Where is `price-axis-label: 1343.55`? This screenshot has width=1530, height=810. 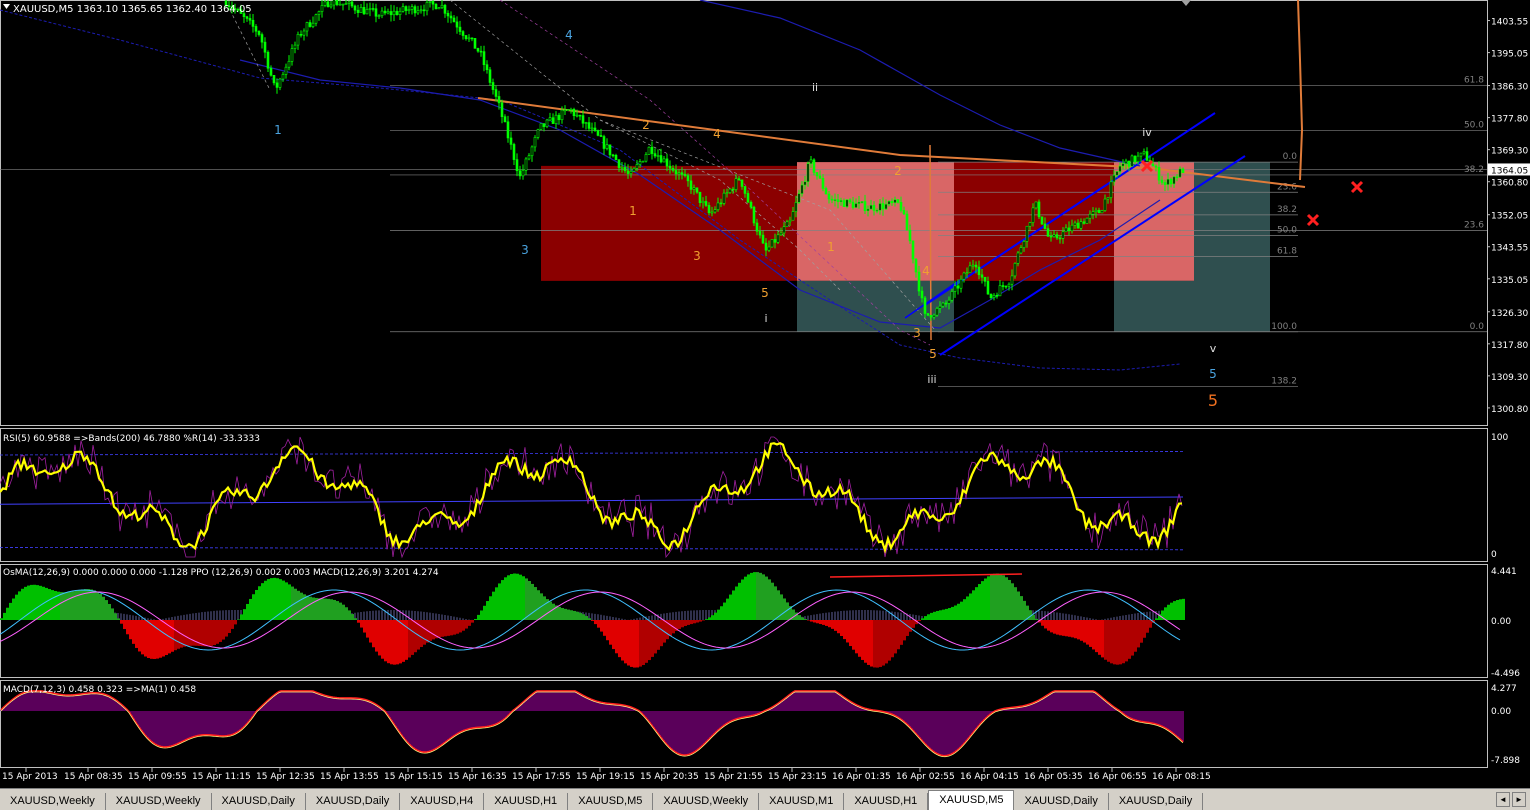
price-axis-label: 1343.55 is located at coordinates (1509, 249).